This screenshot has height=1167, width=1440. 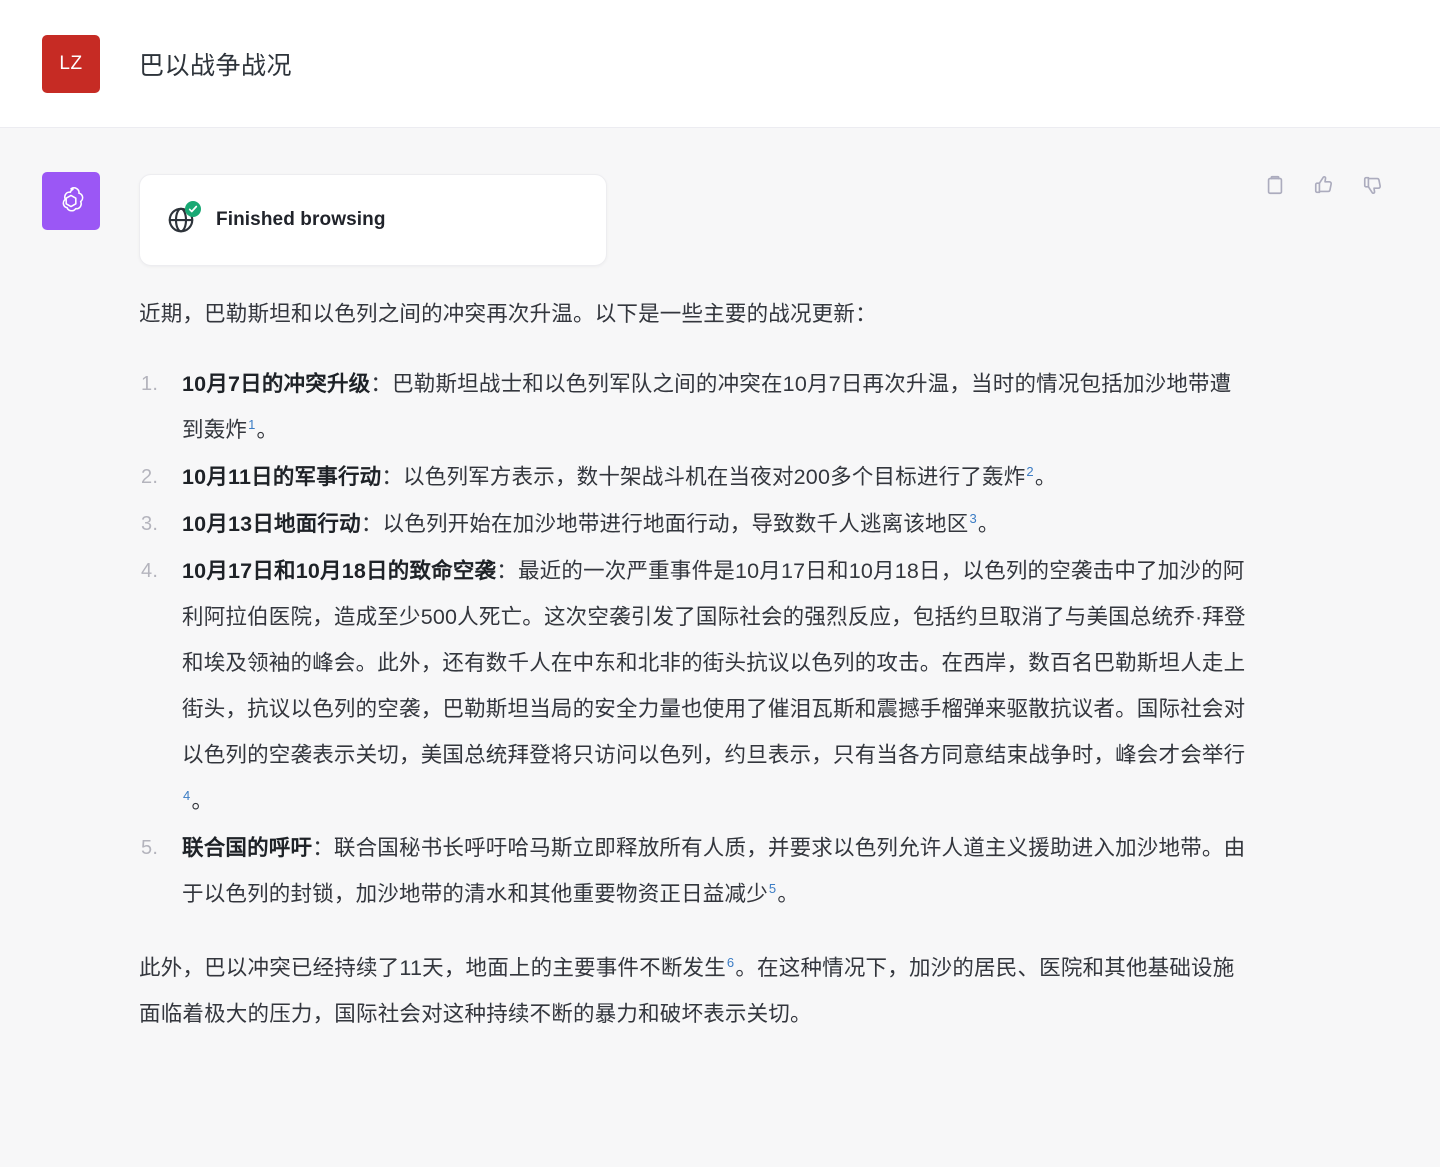 I want to click on browsing-status-label: Finished browsing, so click(x=301, y=219).